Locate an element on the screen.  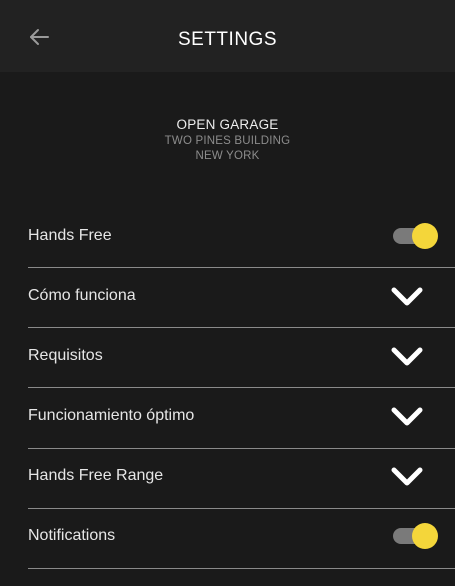
device-building: TWO PINES BUILDING is located at coordinates (227, 141).